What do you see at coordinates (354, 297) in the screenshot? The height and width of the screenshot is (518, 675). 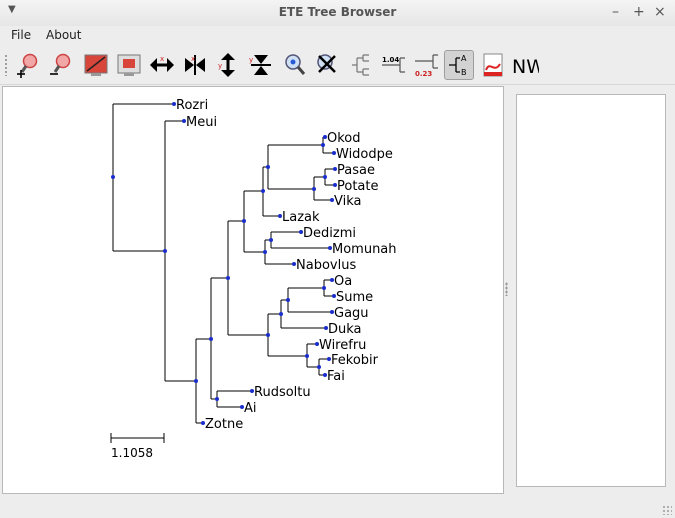 I see `leaf-label: Sume` at bounding box center [354, 297].